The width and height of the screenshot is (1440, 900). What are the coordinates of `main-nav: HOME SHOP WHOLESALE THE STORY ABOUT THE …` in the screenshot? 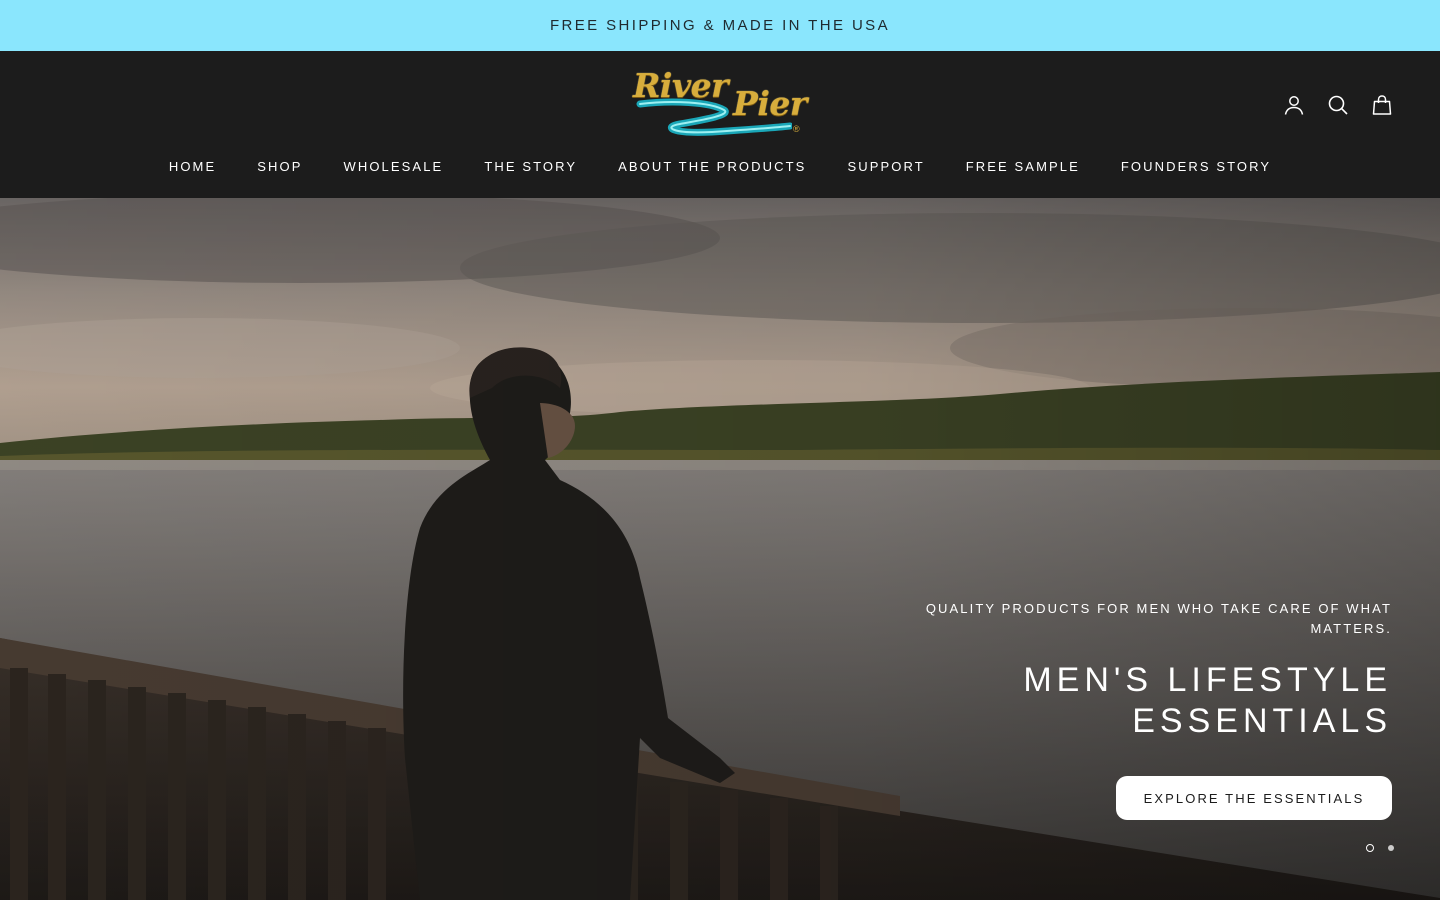 It's located at (720, 166).